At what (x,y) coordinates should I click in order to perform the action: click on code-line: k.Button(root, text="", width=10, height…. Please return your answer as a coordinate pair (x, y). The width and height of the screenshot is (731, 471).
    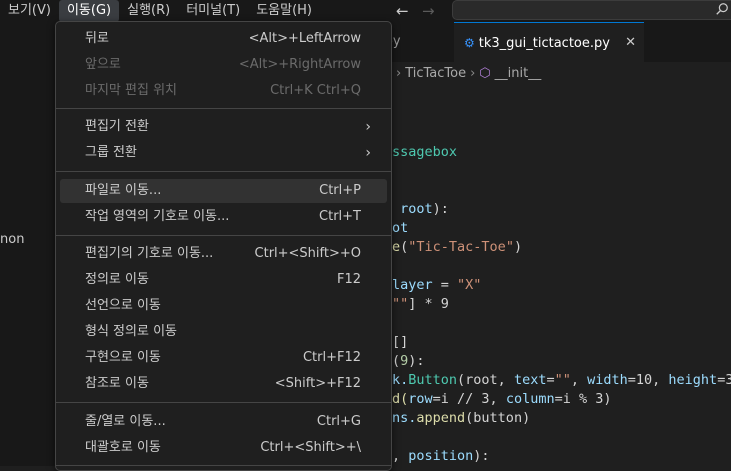
    Looking at the image, I should click on (561, 380).